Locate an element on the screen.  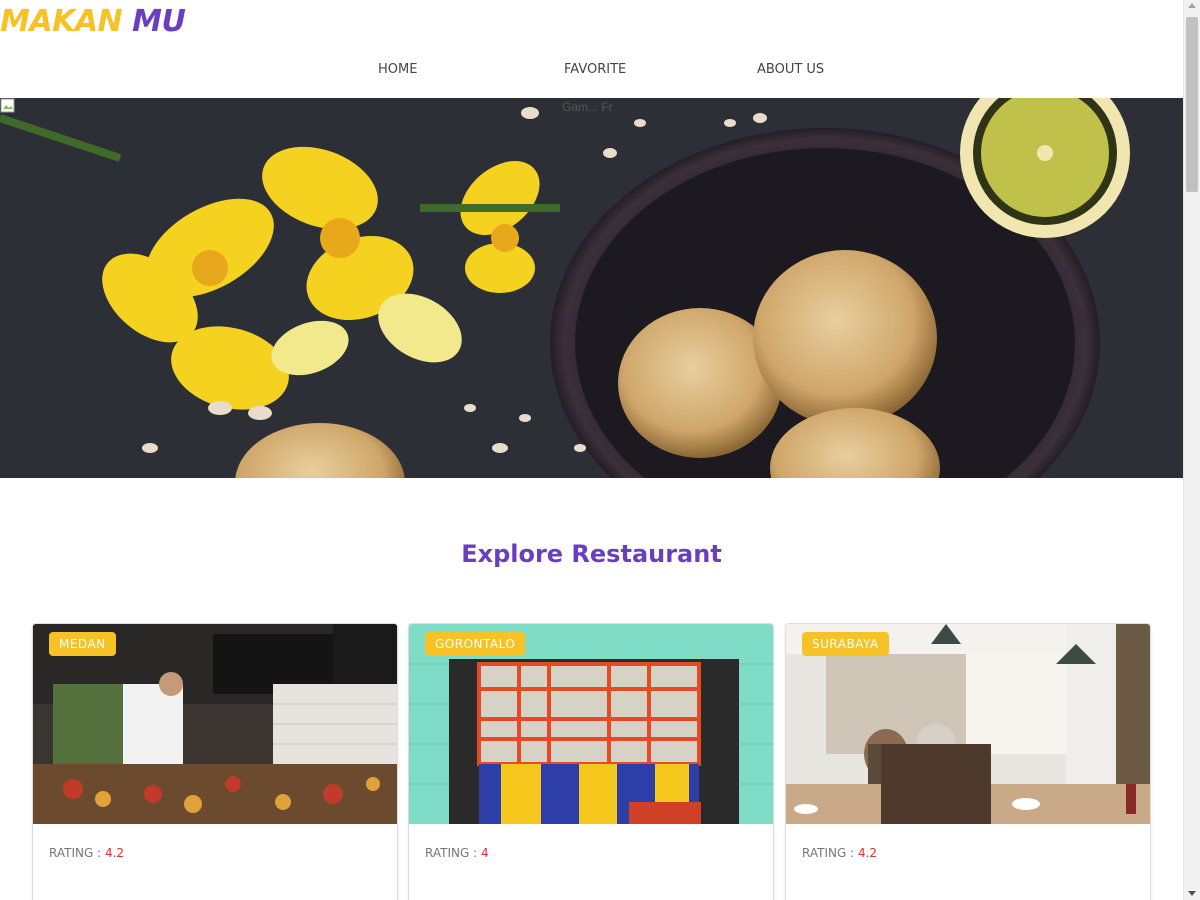
logo-text-mu: MU is located at coordinates (159, 21).